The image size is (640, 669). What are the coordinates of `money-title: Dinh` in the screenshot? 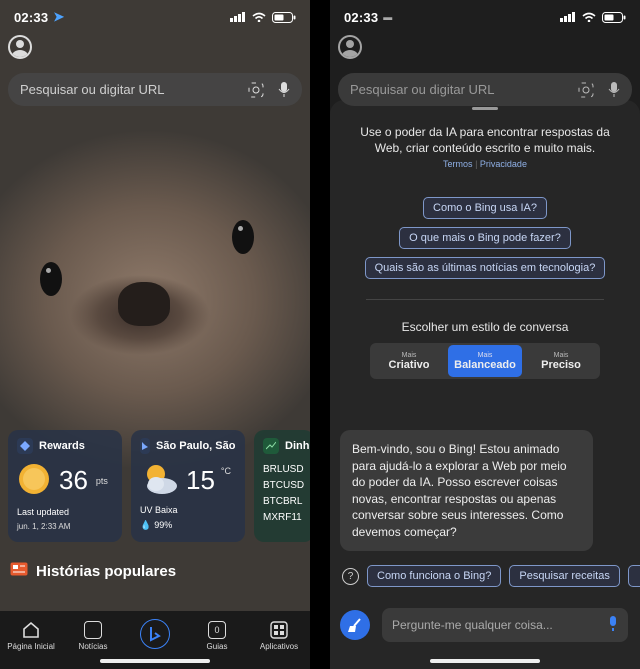 It's located at (297, 446).